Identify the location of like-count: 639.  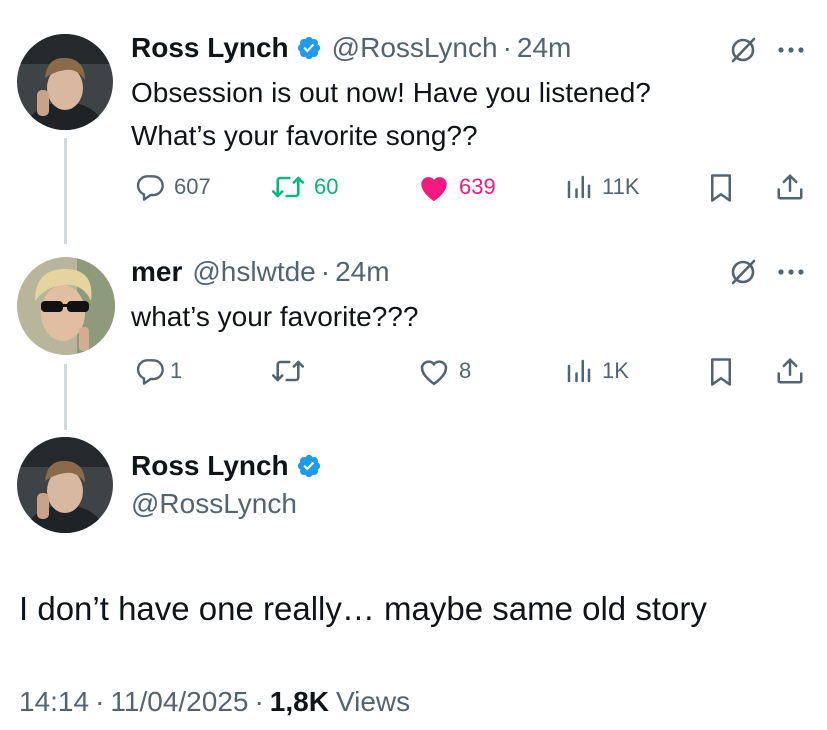
(477, 186).